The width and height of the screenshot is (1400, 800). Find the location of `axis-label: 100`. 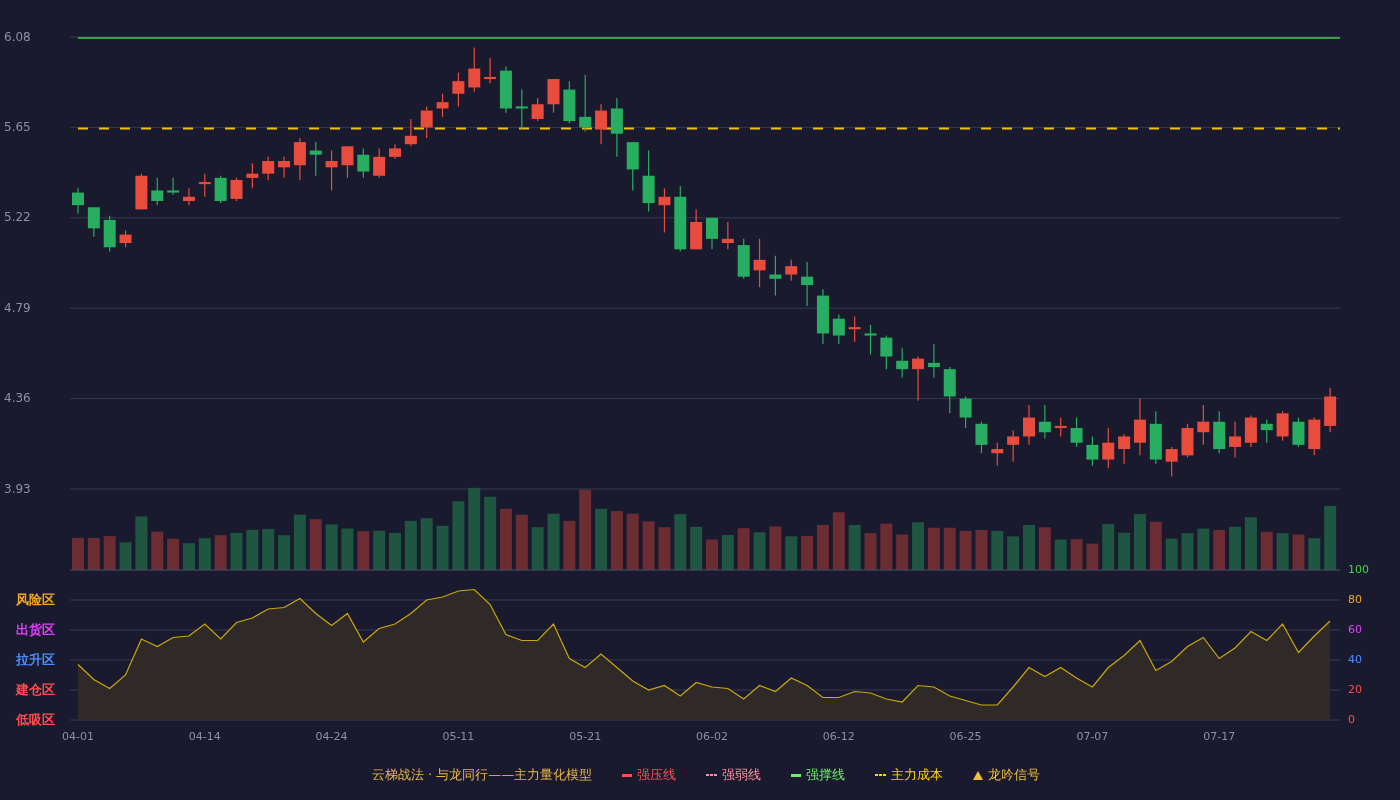

axis-label: 100 is located at coordinates (1358, 569).